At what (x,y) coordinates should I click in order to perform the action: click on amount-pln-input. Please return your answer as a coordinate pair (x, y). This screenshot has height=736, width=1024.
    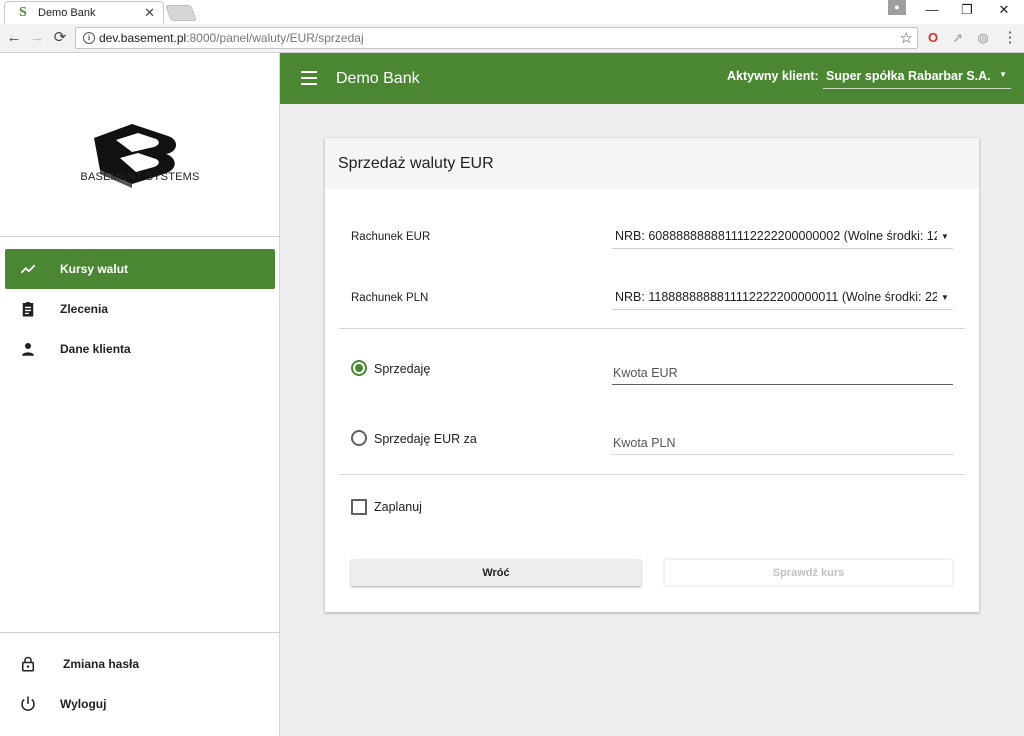
    Looking at the image, I should click on (782, 443).